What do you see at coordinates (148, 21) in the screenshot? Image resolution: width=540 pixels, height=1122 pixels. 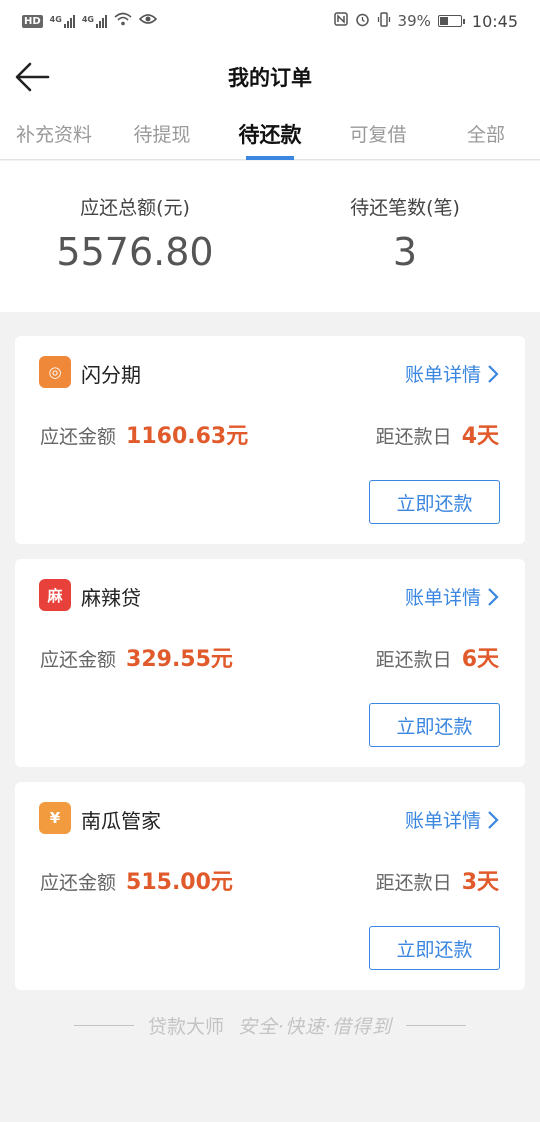 I see `eye-icon` at bounding box center [148, 21].